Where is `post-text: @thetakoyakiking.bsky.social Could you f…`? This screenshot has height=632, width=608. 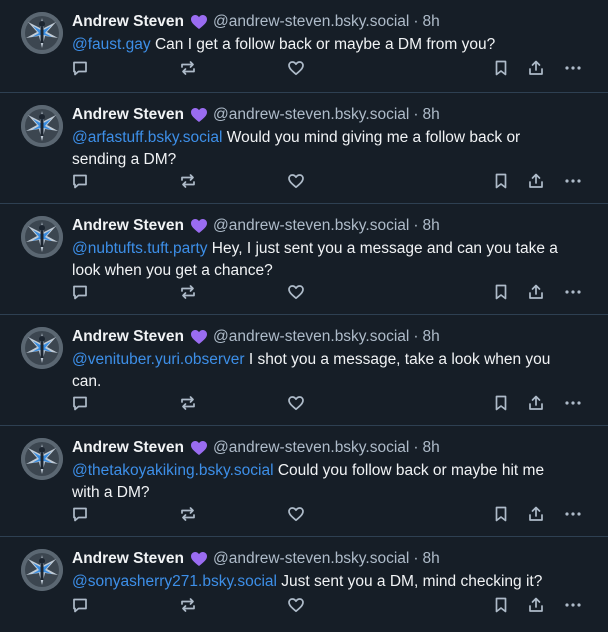
post-text: @thetakoyakiking.bsky.social Could you f… is located at coordinates (322, 482).